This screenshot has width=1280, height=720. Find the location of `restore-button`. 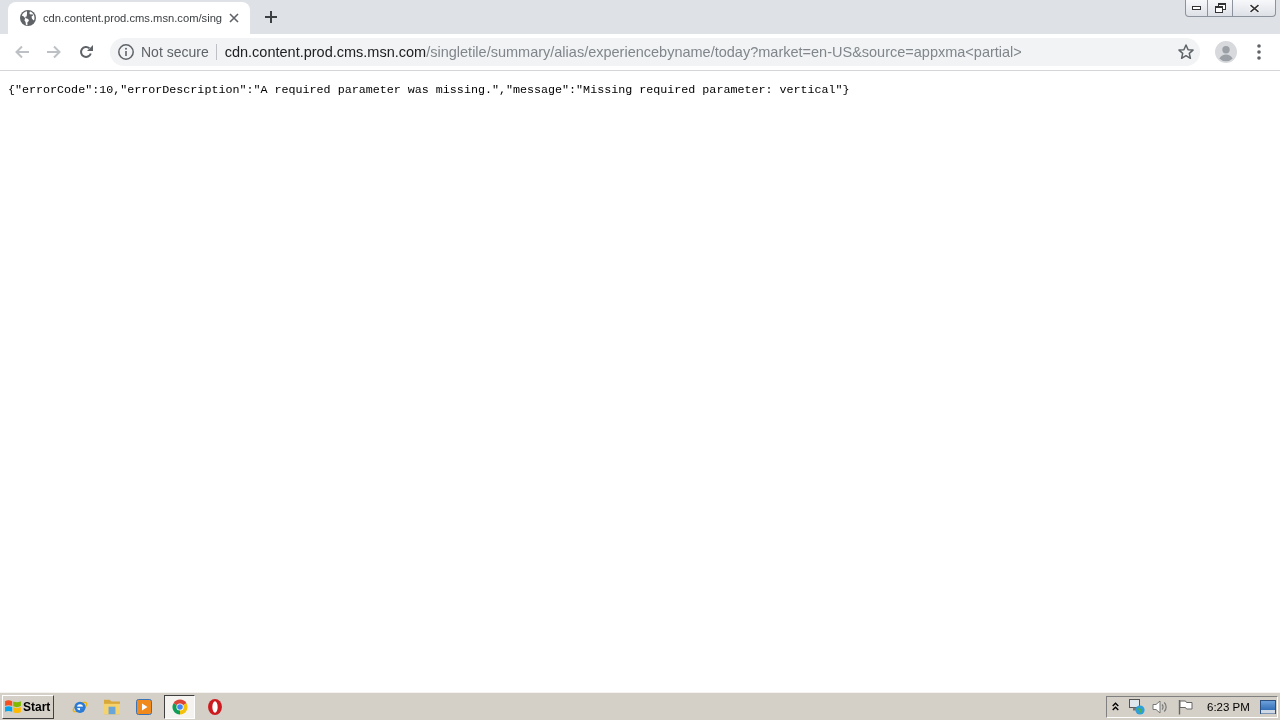

restore-button is located at coordinates (1220, 8).